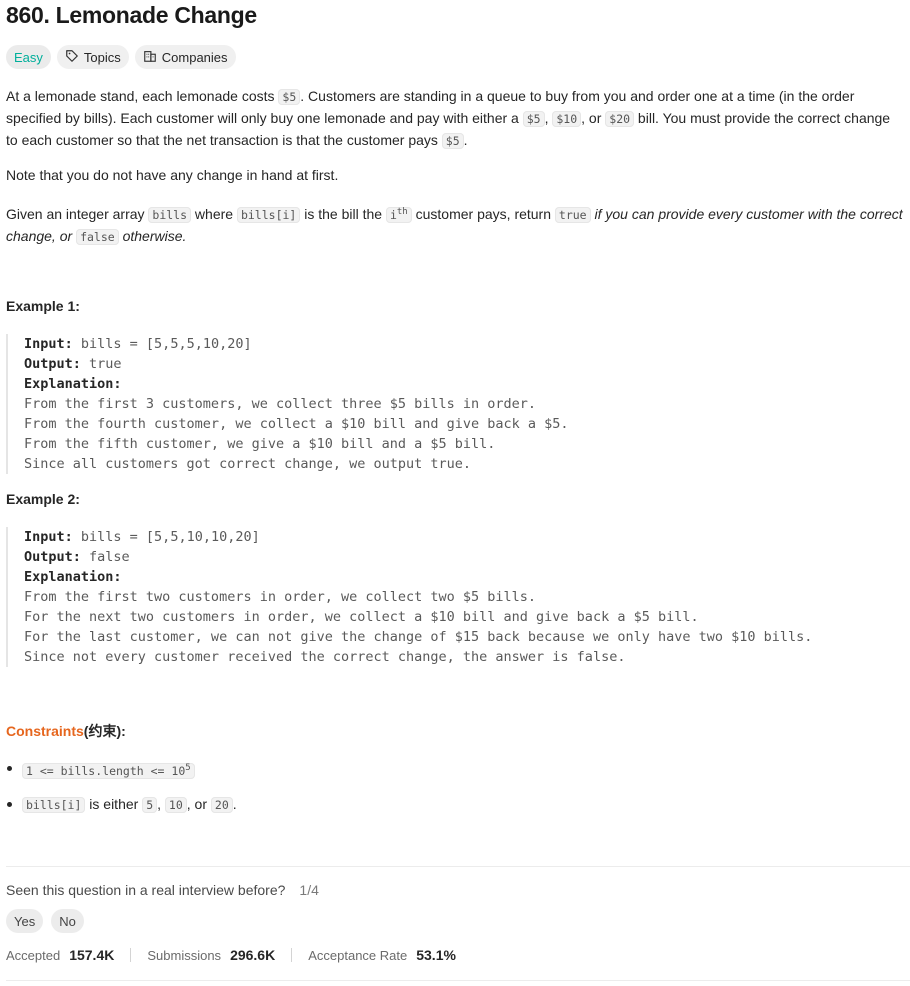  Describe the element at coordinates (28, 57) in the screenshot. I see `difficulty-badge: Easy` at that location.